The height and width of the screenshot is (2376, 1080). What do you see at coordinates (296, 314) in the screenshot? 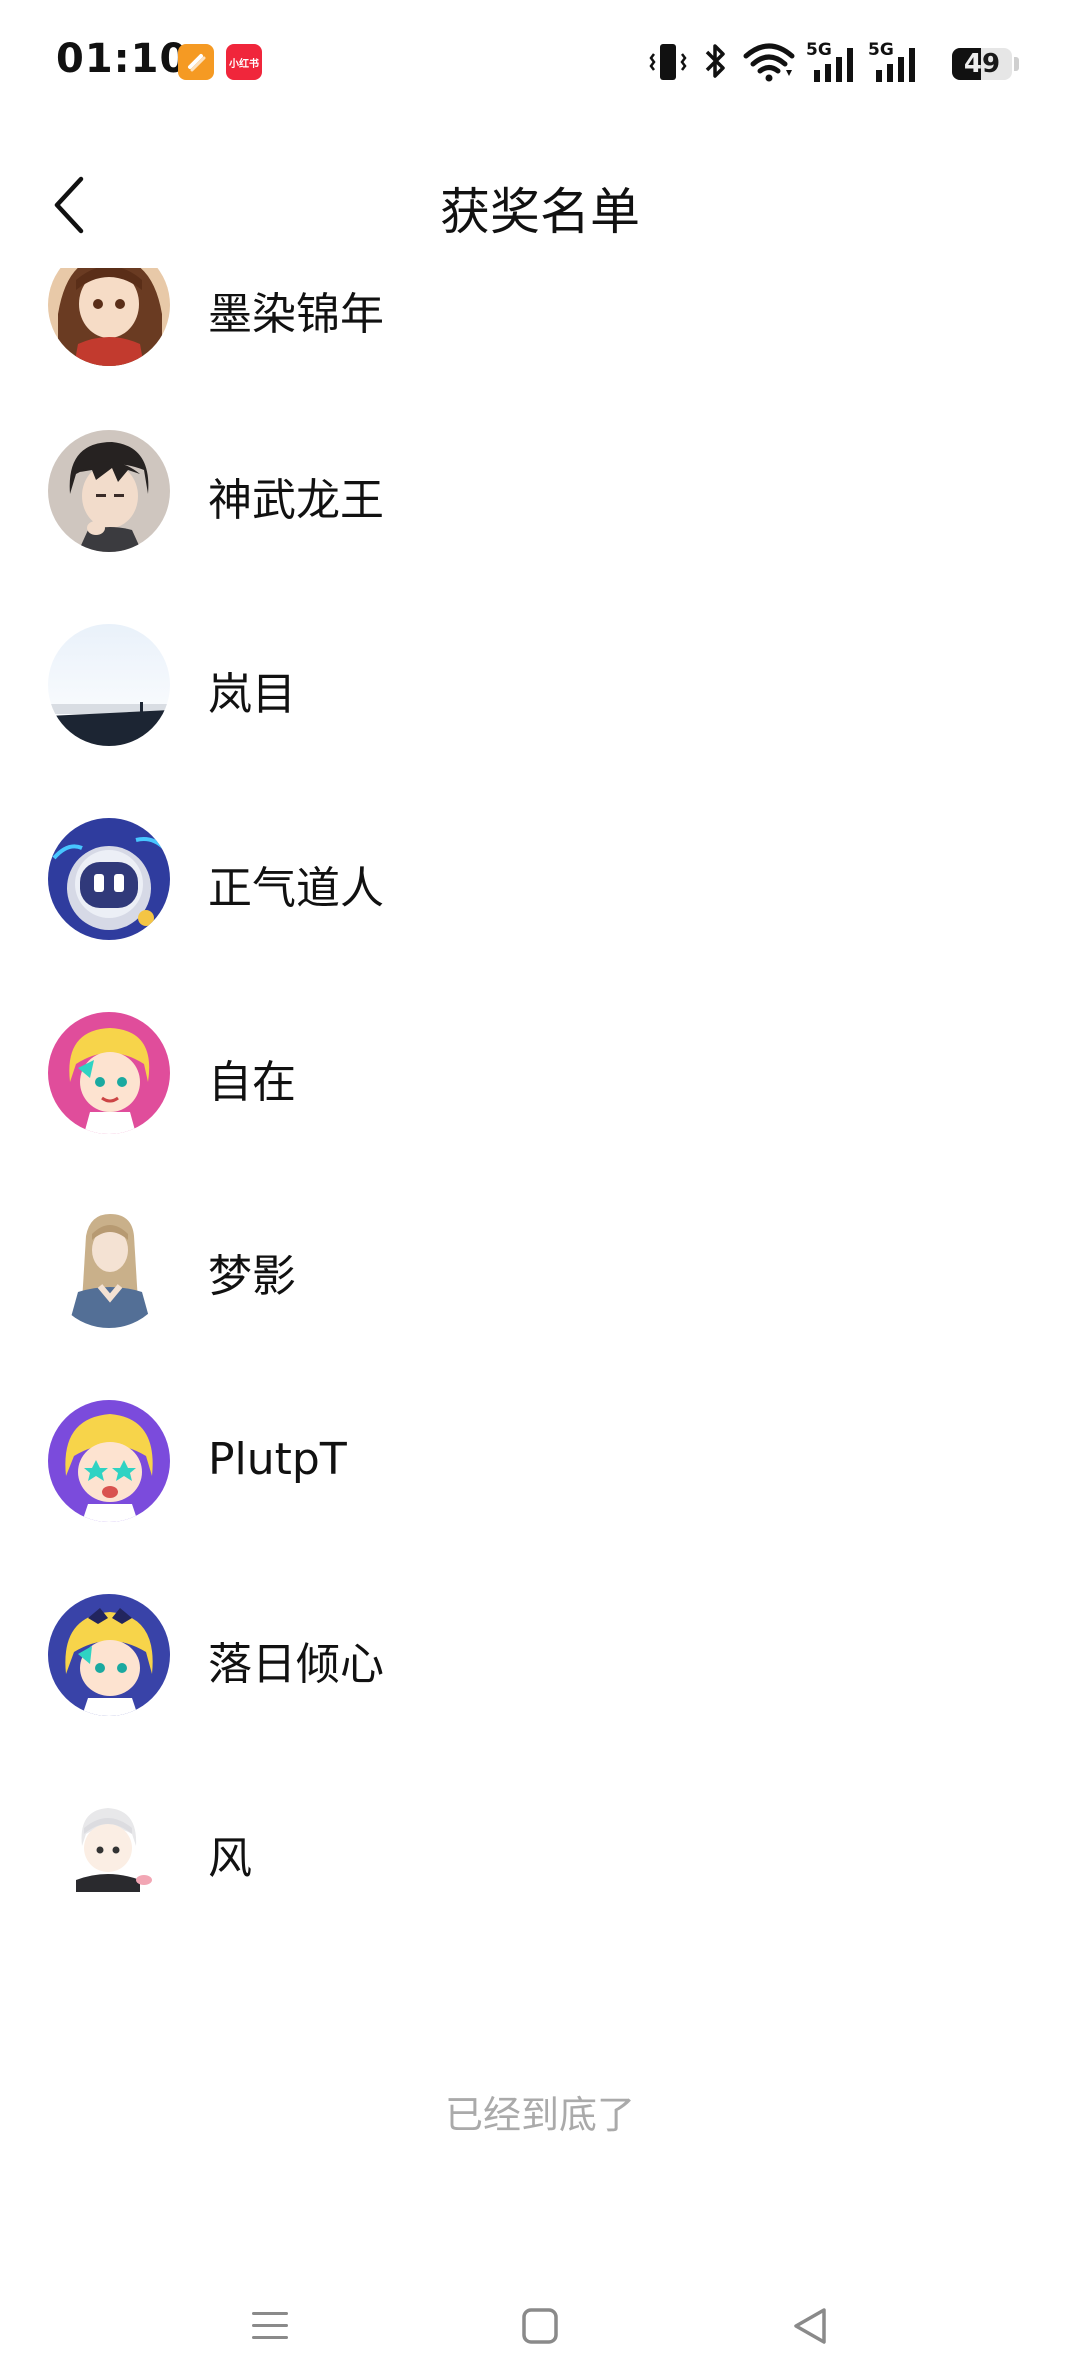
I see `winner-name: 墨染锦年` at bounding box center [296, 314].